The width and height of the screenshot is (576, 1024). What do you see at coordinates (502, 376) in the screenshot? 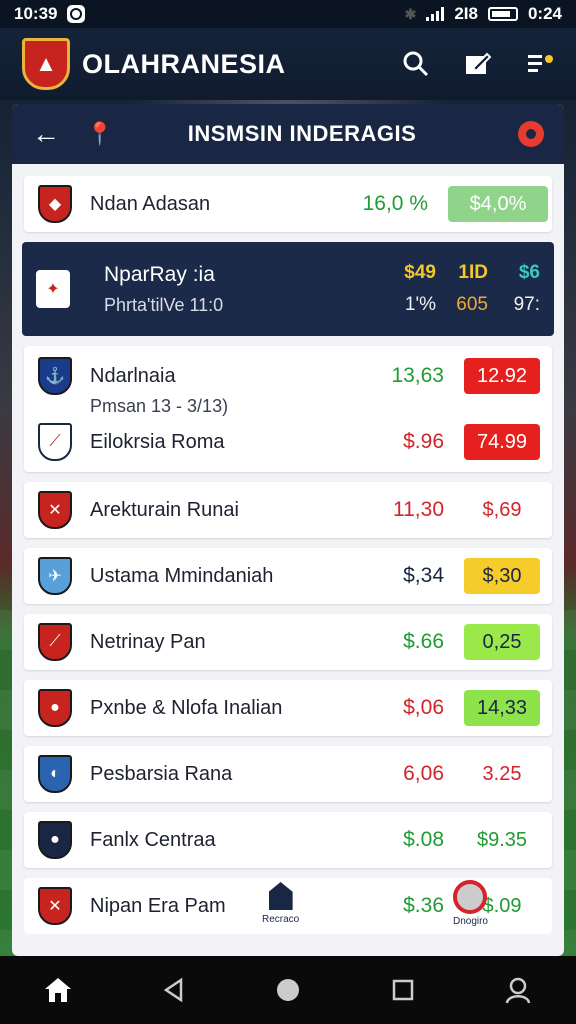
I see `odds-button: 12.92` at bounding box center [502, 376].